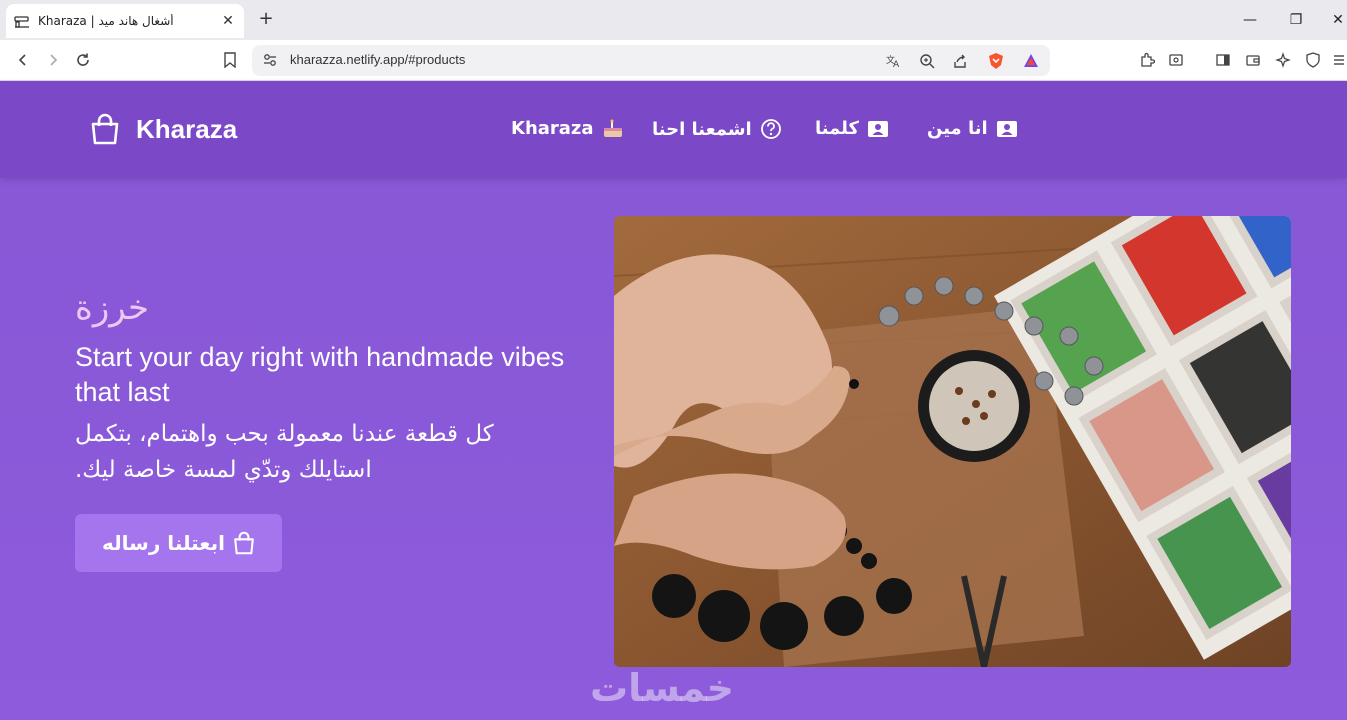 The width and height of the screenshot is (1347, 720). Describe the element at coordinates (230, 60) in the screenshot. I see `bookmark-icon` at that location.